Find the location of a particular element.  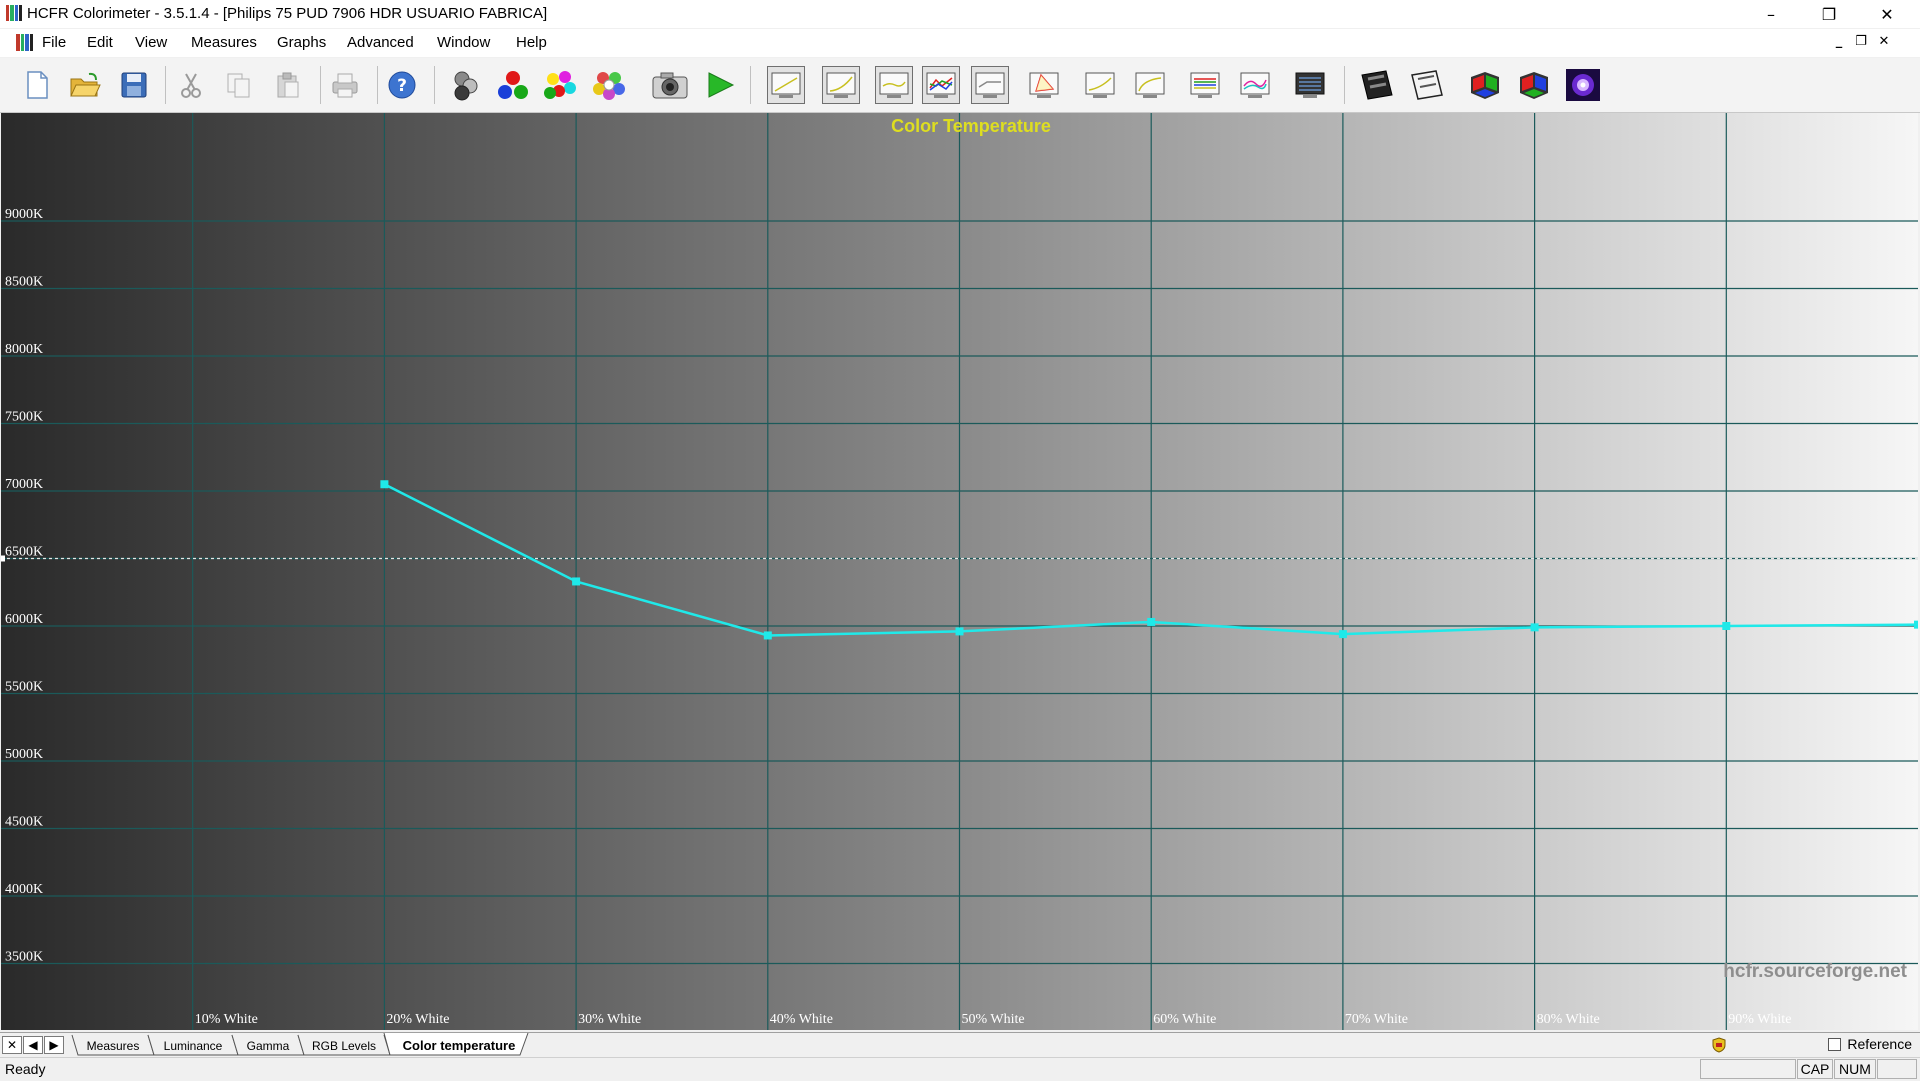

graph-saturation-shift-icon is located at coordinates (1150, 85).